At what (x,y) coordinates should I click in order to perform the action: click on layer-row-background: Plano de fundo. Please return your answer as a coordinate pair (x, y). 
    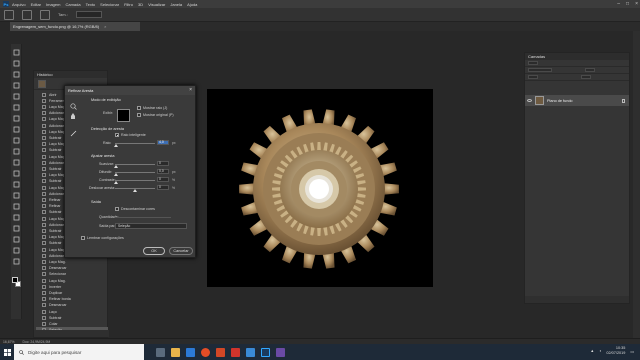
    Looking at the image, I should click on (577, 100).